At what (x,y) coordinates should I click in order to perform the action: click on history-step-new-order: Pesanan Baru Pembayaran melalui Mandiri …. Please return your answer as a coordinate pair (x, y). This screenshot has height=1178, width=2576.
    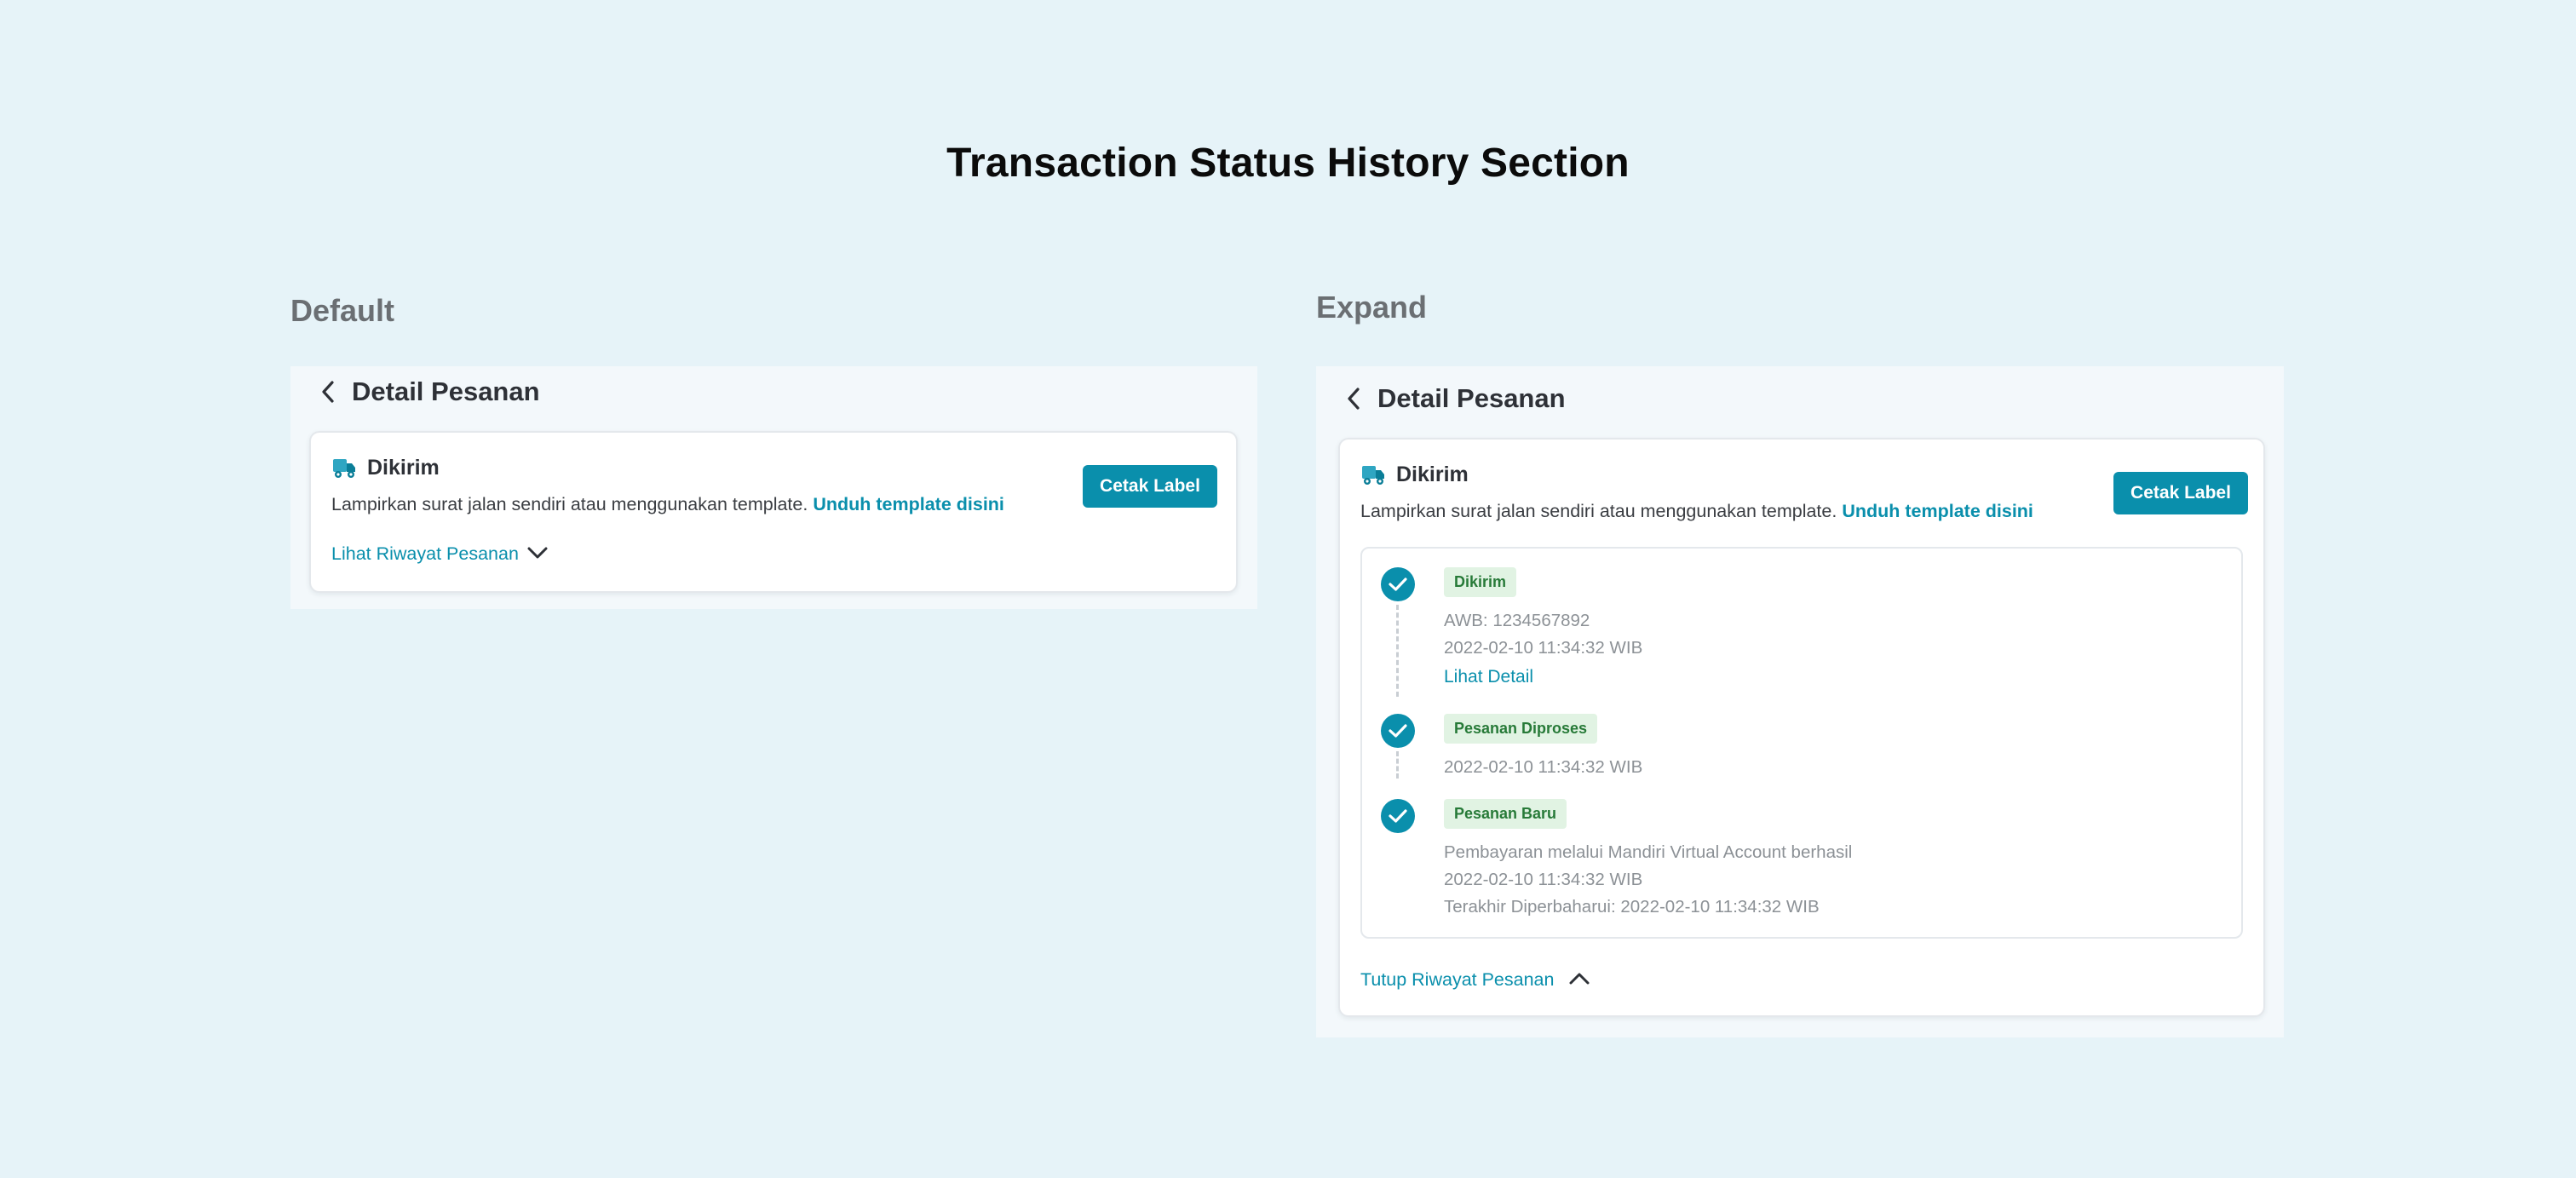
    Looking at the image, I should click on (1648, 860).